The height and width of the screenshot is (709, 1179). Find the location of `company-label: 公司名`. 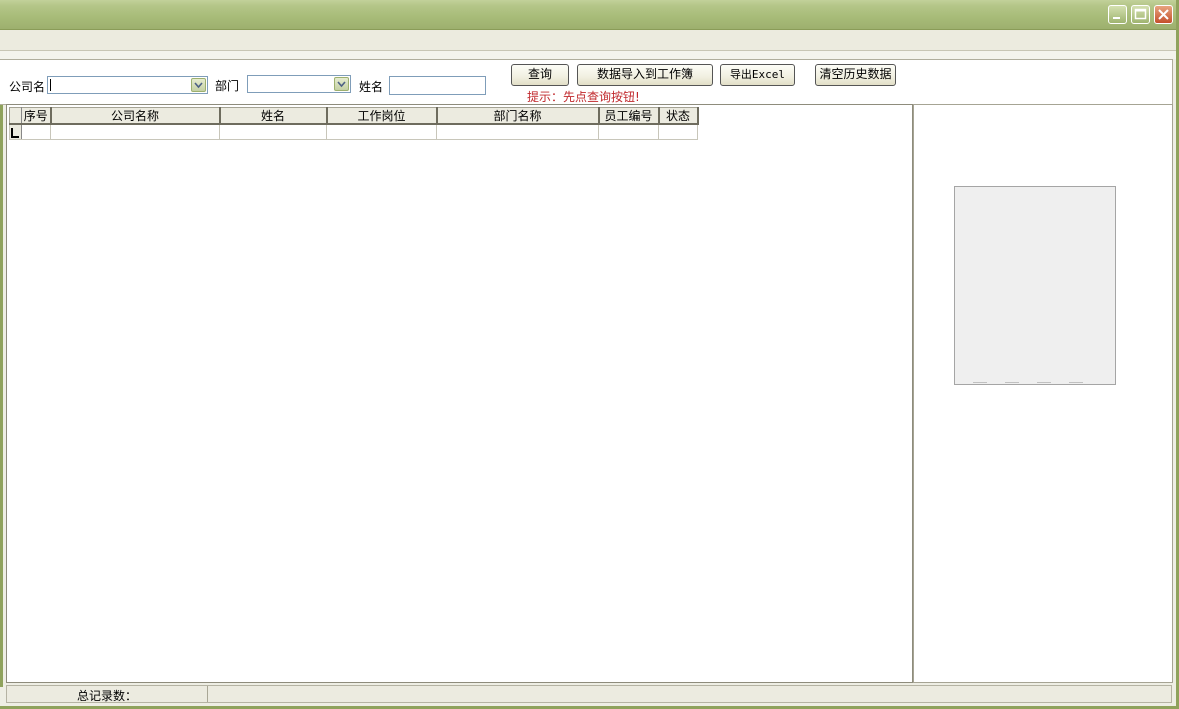

company-label: 公司名 is located at coordinates (27, 87).